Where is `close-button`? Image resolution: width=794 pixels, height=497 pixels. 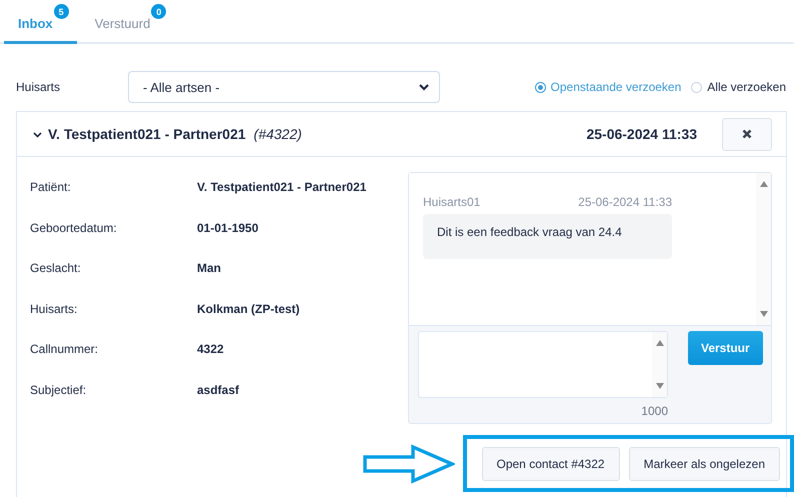 close-button is located at coordinates (747, 134).